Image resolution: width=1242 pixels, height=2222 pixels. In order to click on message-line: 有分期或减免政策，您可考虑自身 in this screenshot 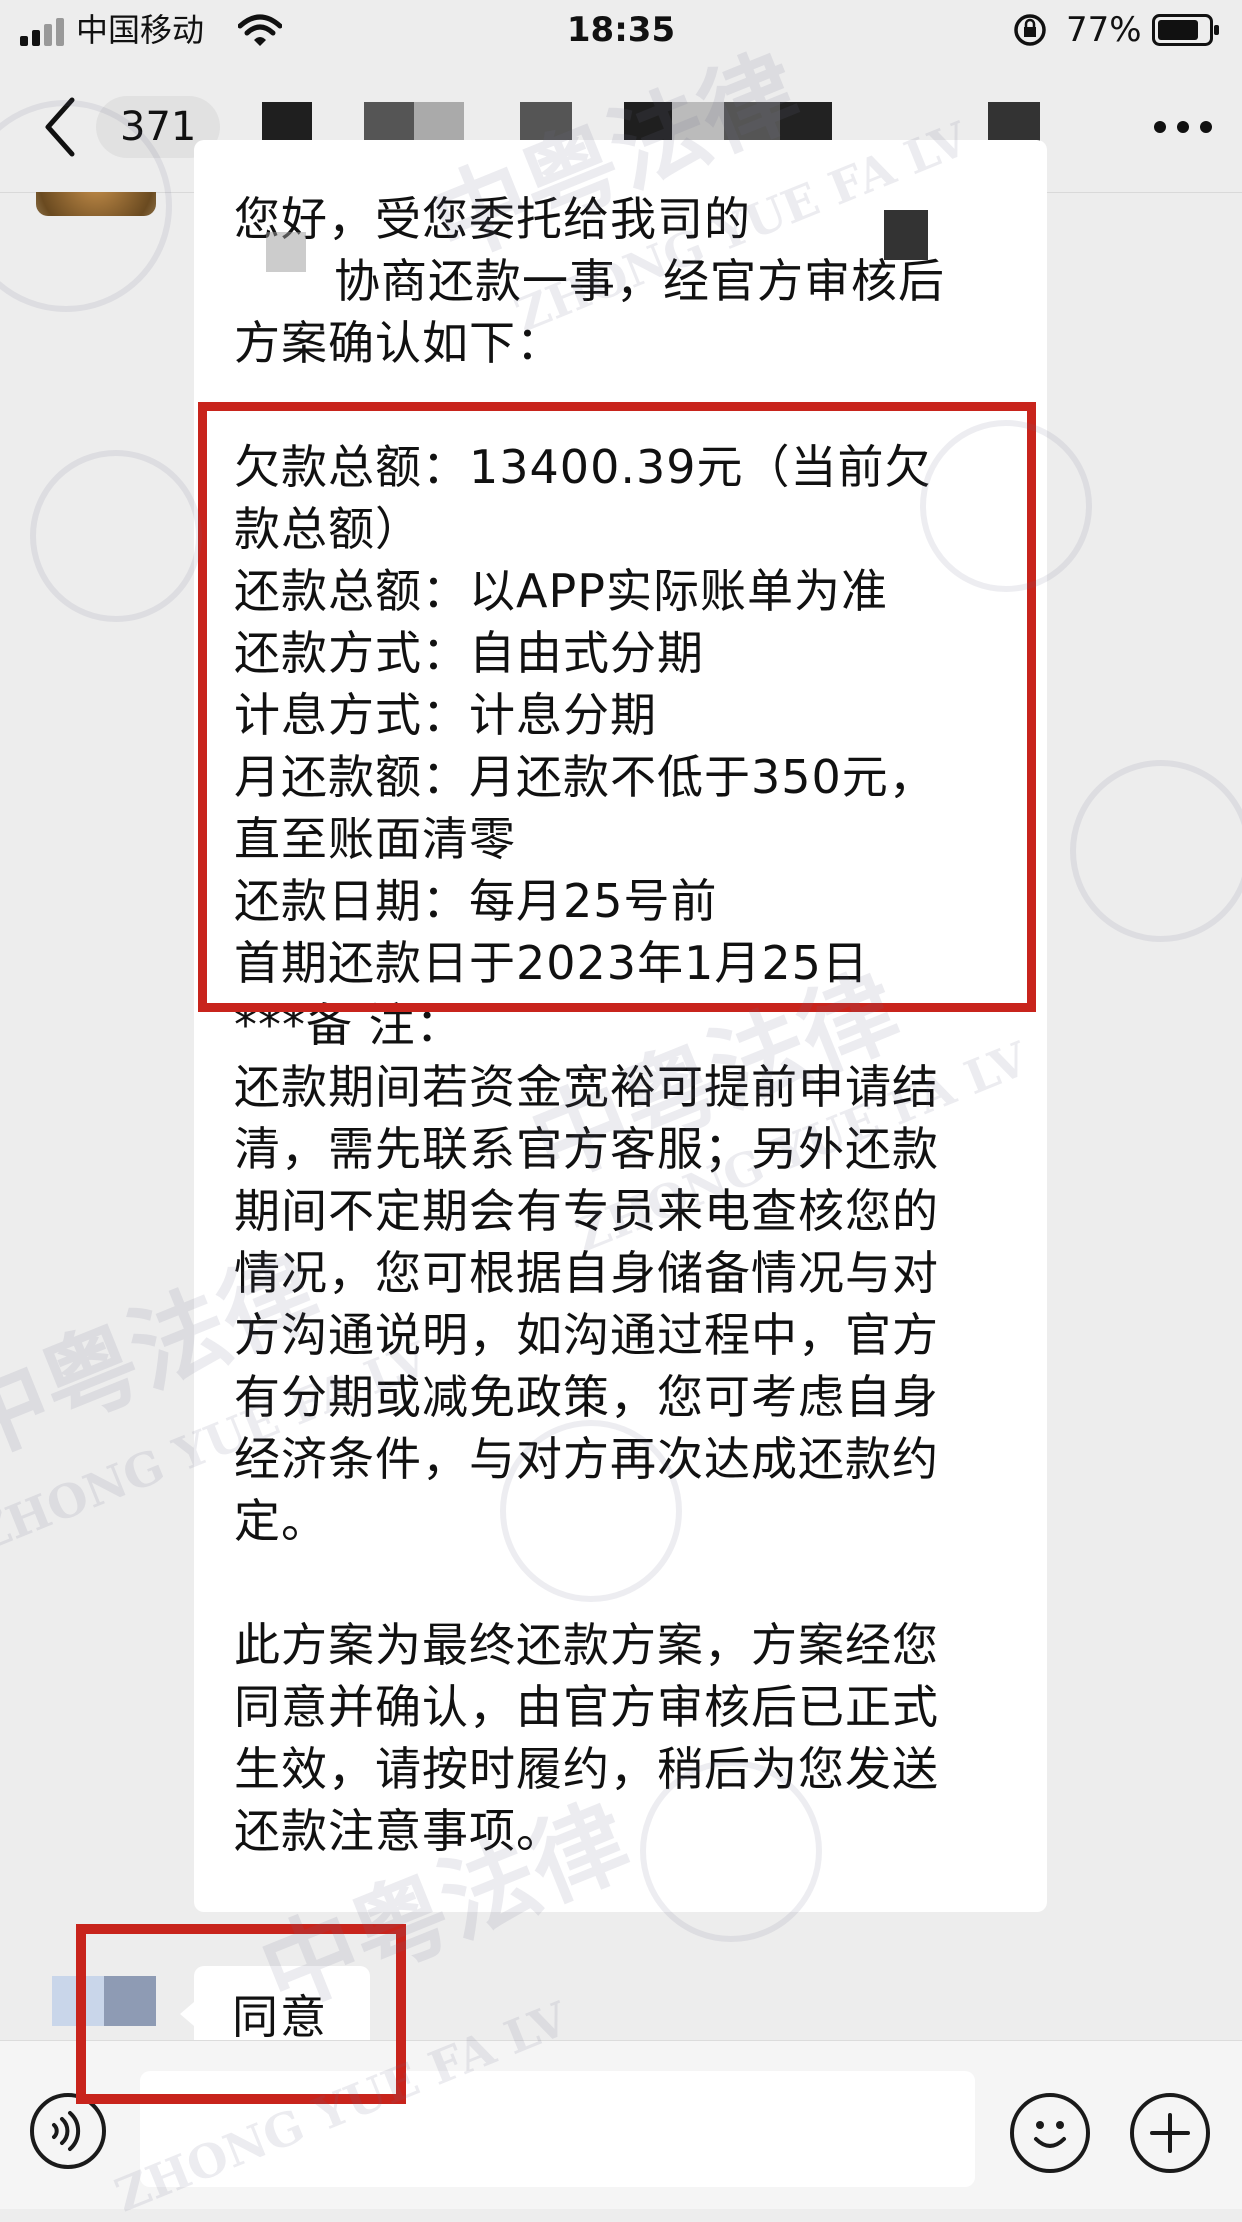, I will do `click(586, 1397)`.